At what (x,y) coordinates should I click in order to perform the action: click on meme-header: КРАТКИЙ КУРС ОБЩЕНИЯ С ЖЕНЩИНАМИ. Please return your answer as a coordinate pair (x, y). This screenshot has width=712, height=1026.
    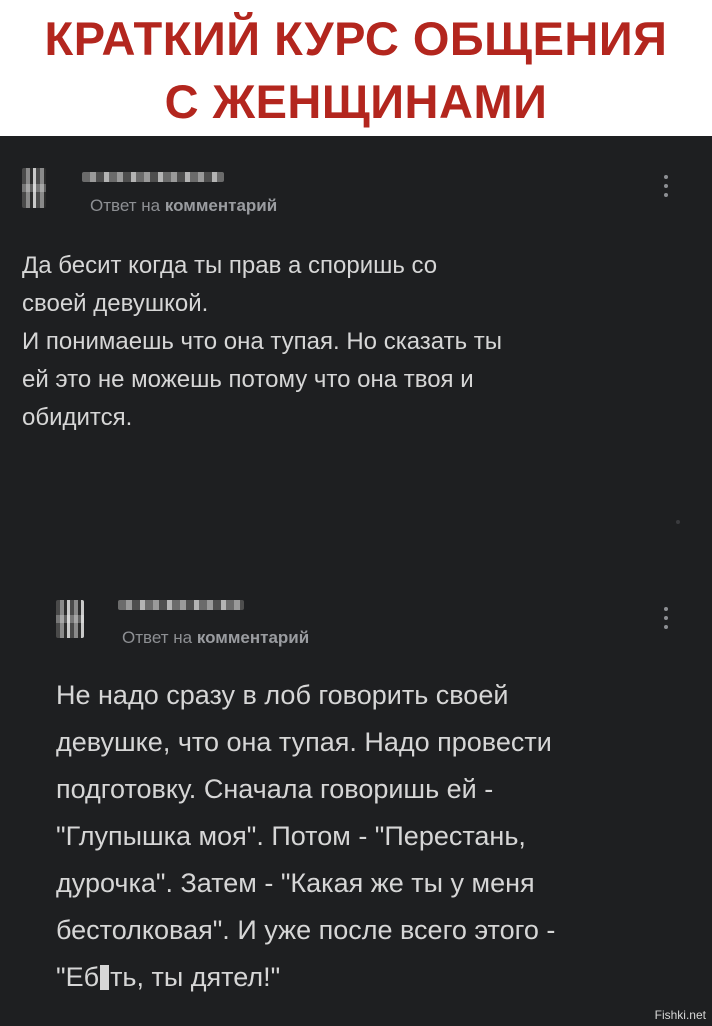
    Looking at the image, I should click on (356, 68).